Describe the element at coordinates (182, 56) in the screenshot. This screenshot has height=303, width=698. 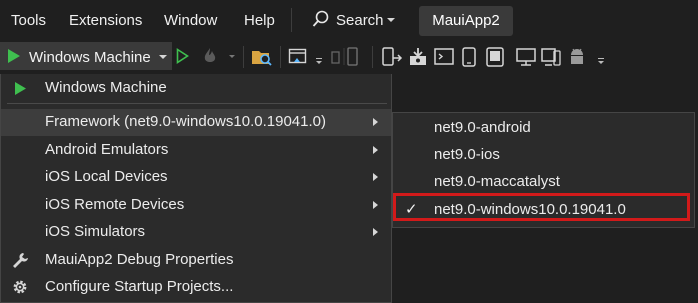
I see `start-without-debugging-icon` at that location.